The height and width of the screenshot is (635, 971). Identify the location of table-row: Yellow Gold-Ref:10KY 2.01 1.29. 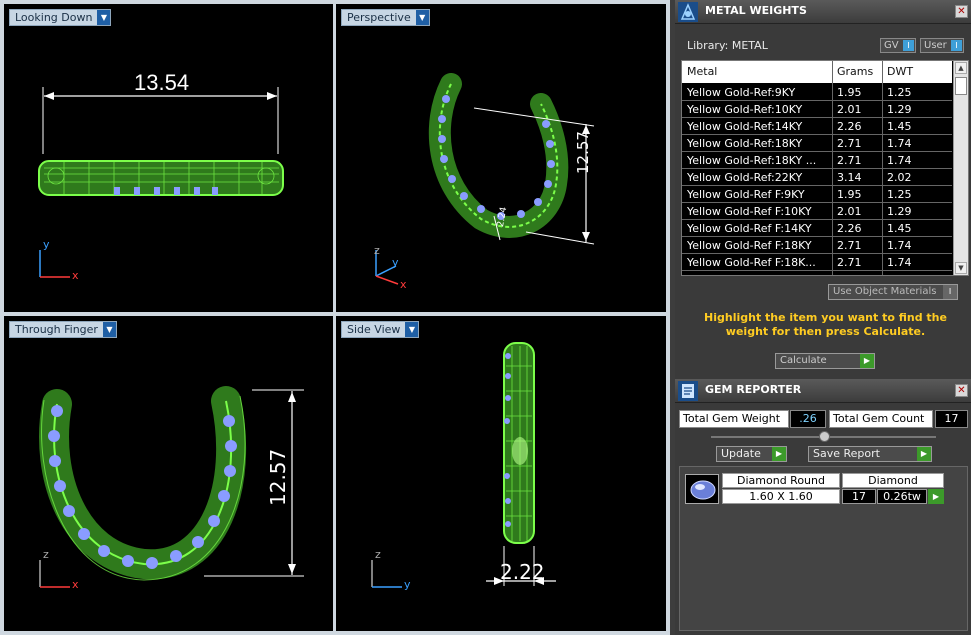
(817, 109).